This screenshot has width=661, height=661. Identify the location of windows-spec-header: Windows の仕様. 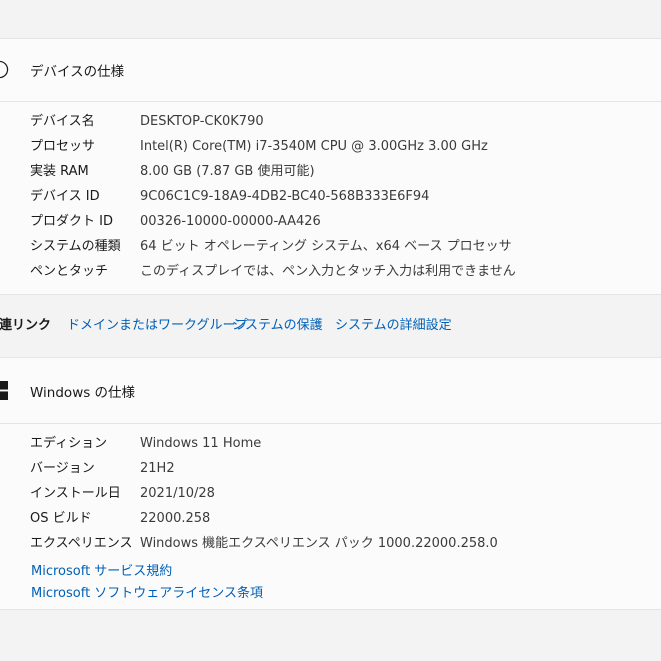
(330, 390).